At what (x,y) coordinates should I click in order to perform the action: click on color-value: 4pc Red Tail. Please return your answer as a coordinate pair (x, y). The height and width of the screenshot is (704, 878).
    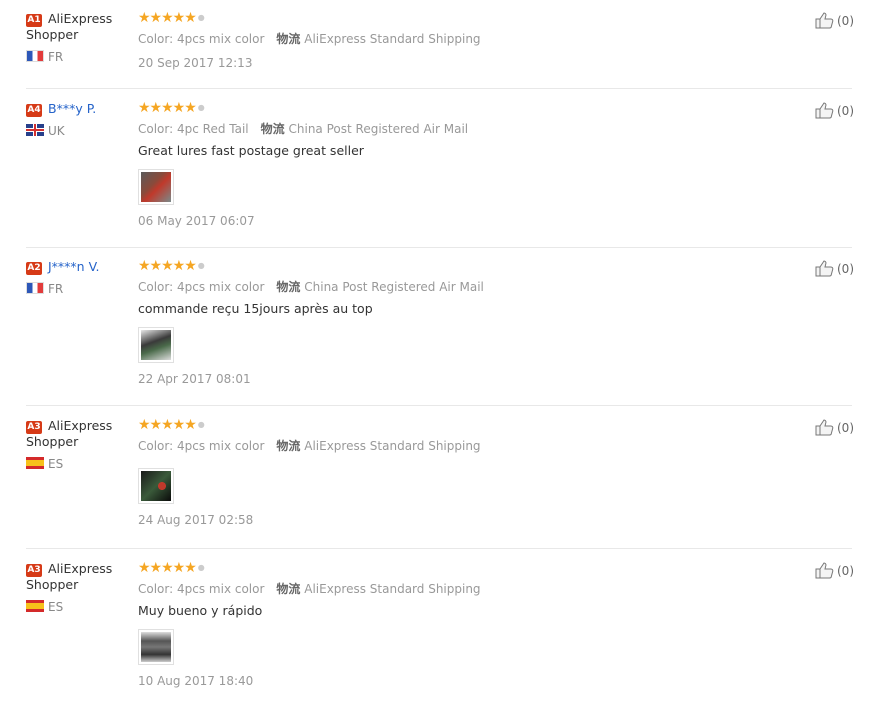
    Looking at the image, I should click on (213, 129).